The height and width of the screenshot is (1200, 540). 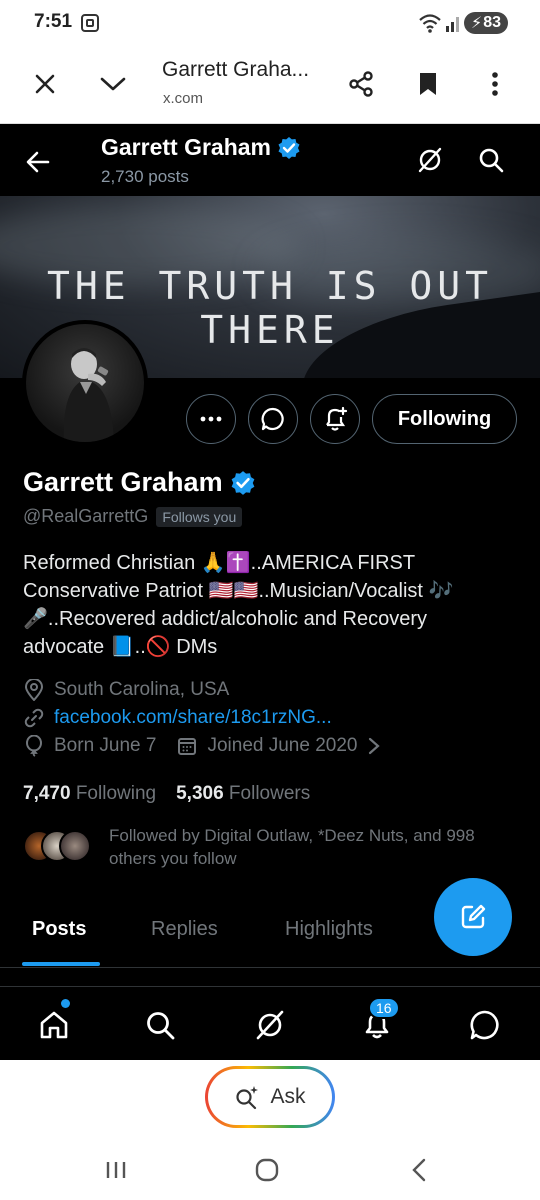 What do you see at coordinates (166, 794) in the screenshot?
I see `follow-counts: 7,470 Following 5,306 Followers` at bounding box center [166, 794].